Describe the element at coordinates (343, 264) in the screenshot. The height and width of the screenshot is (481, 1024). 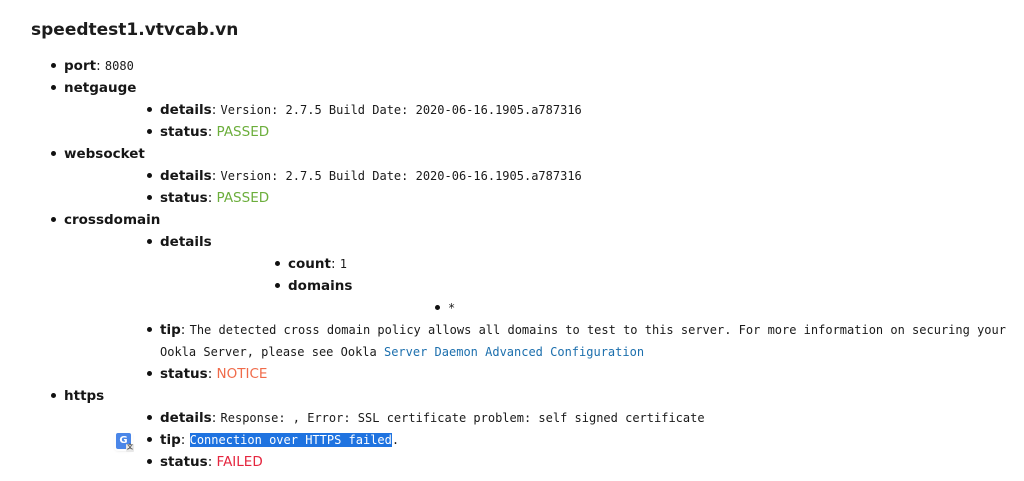
I see `crossdomain-count-value: 1` at that location.